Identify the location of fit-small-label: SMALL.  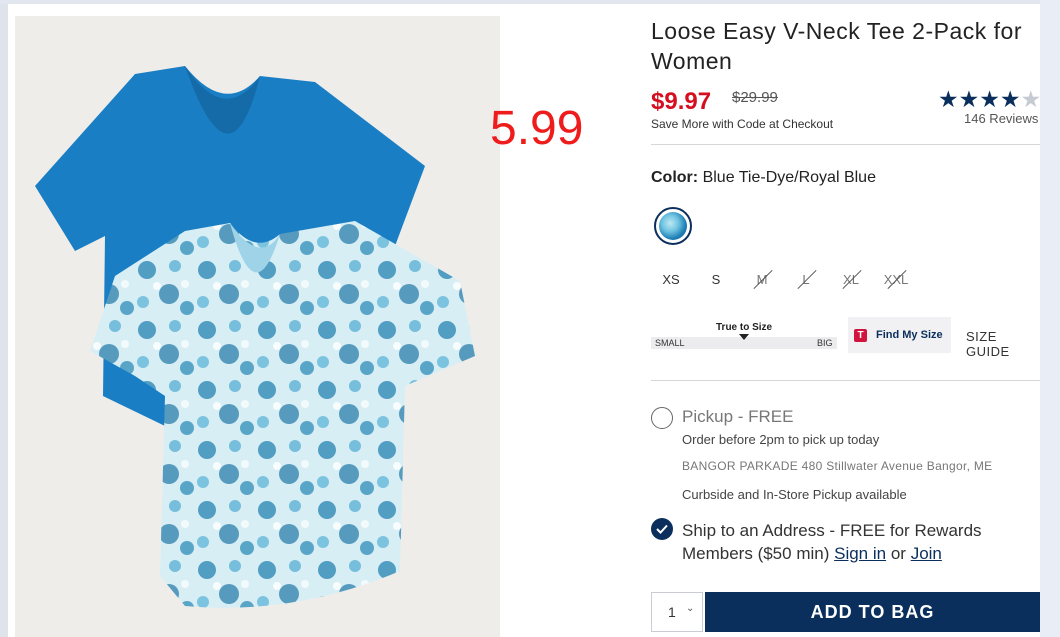
(670, 343).